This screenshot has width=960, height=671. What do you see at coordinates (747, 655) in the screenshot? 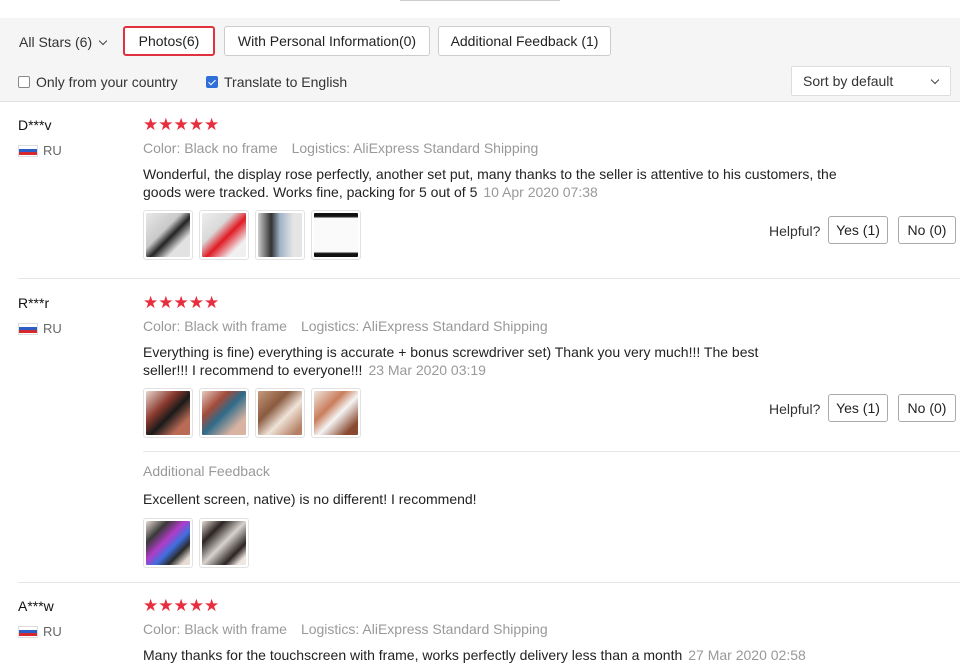
I see `review-date: 27 Mar 2020 02:58` at bounding box center [747, 655].